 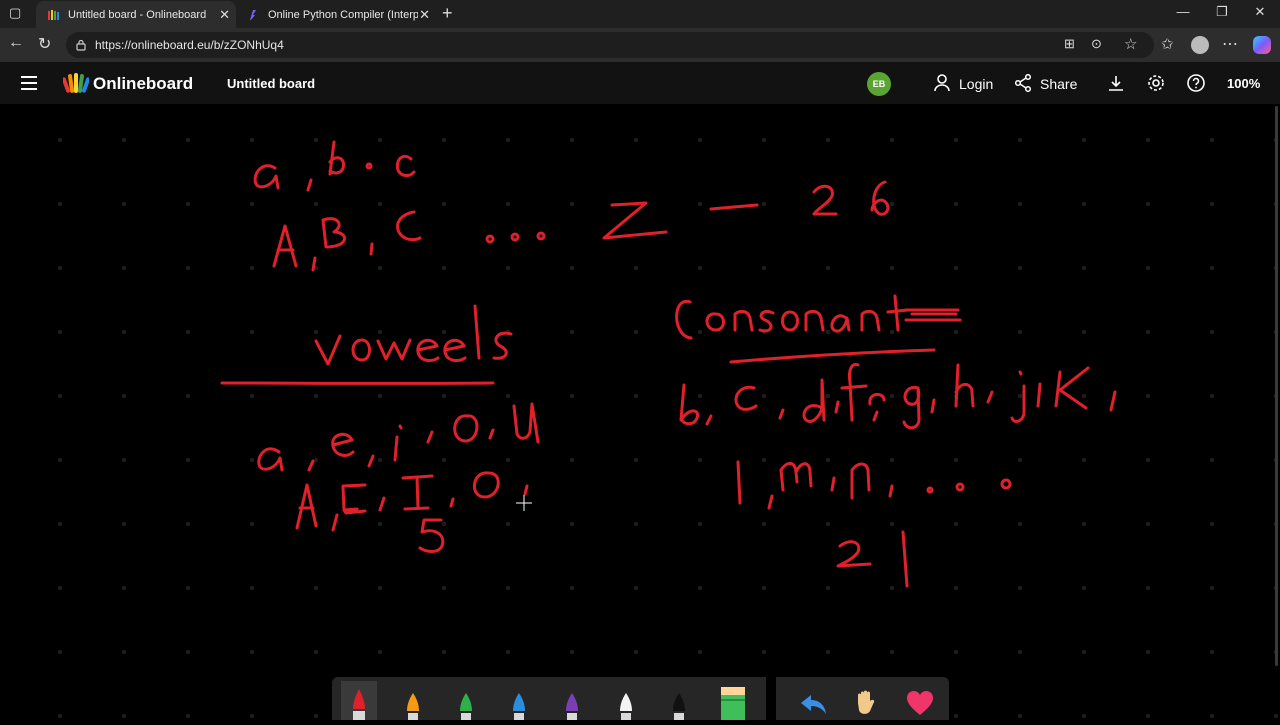 I want to click on download-icon, so click(x=1116, y=83).